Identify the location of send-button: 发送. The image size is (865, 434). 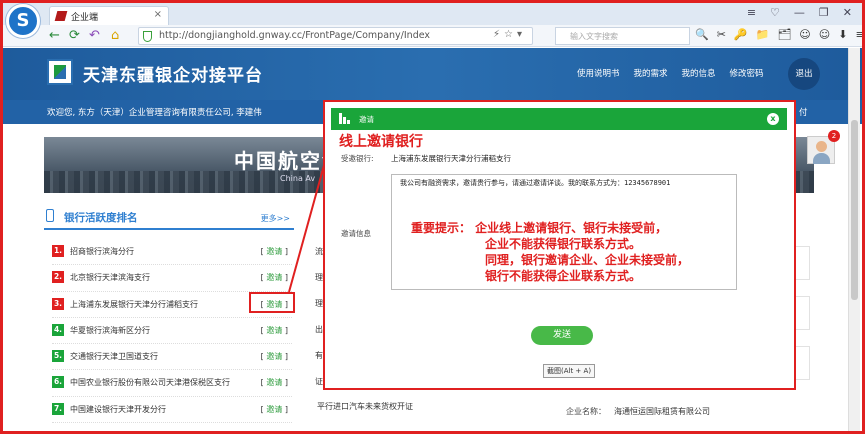
(562, 335).